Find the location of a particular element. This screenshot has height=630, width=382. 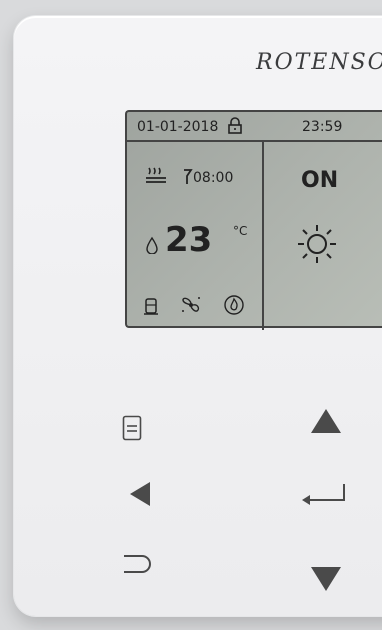

down-arrow-icon is located at coordinates (326, 579).